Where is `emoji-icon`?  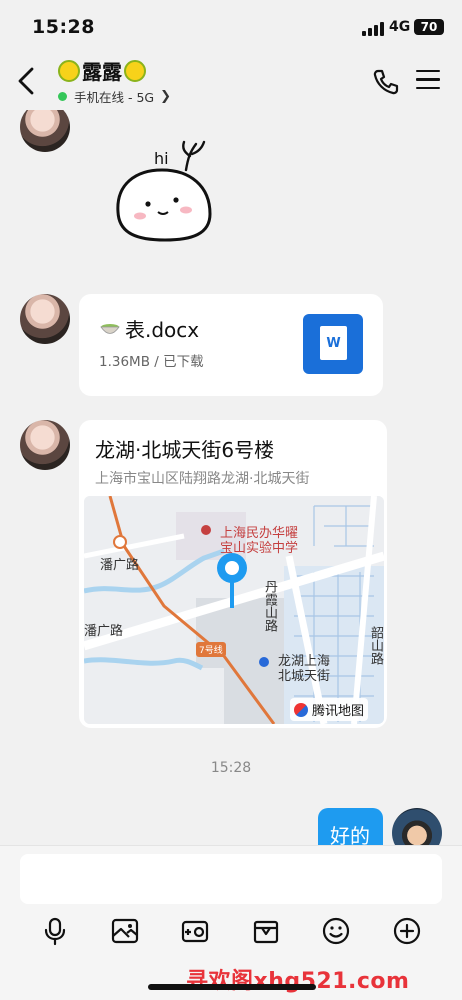 emoji-icon is located at coordinates (336, 931).